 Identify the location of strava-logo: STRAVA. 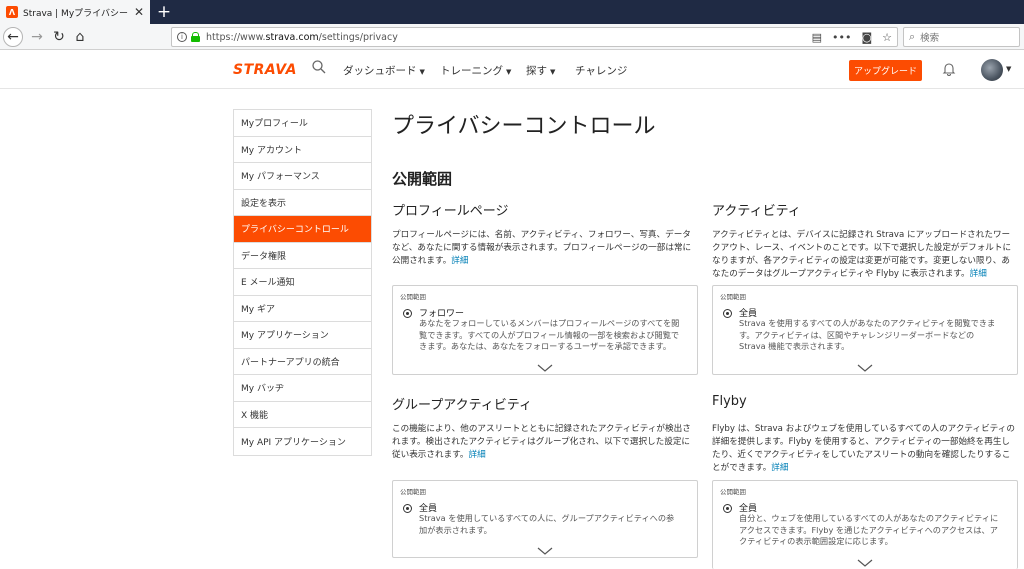
(265, 70).